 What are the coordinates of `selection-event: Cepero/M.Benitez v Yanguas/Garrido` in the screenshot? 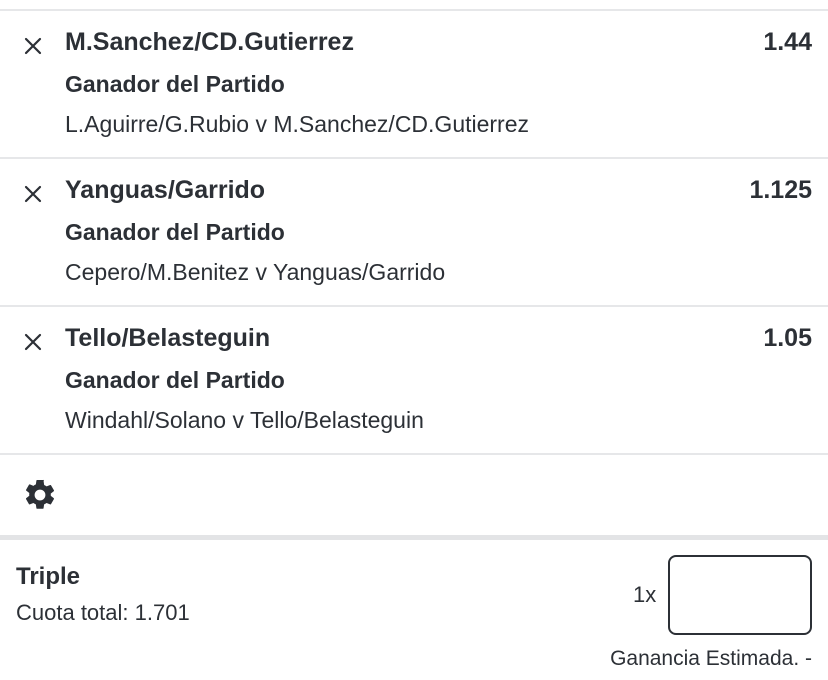 It's located at (255, 272).